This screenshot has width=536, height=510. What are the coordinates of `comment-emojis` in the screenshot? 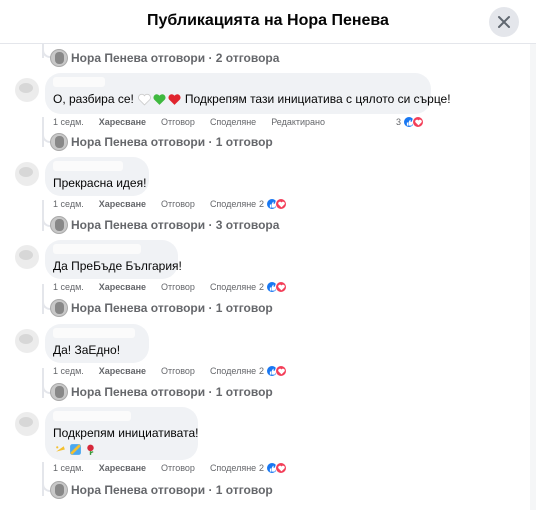 It's located at (75, 449).